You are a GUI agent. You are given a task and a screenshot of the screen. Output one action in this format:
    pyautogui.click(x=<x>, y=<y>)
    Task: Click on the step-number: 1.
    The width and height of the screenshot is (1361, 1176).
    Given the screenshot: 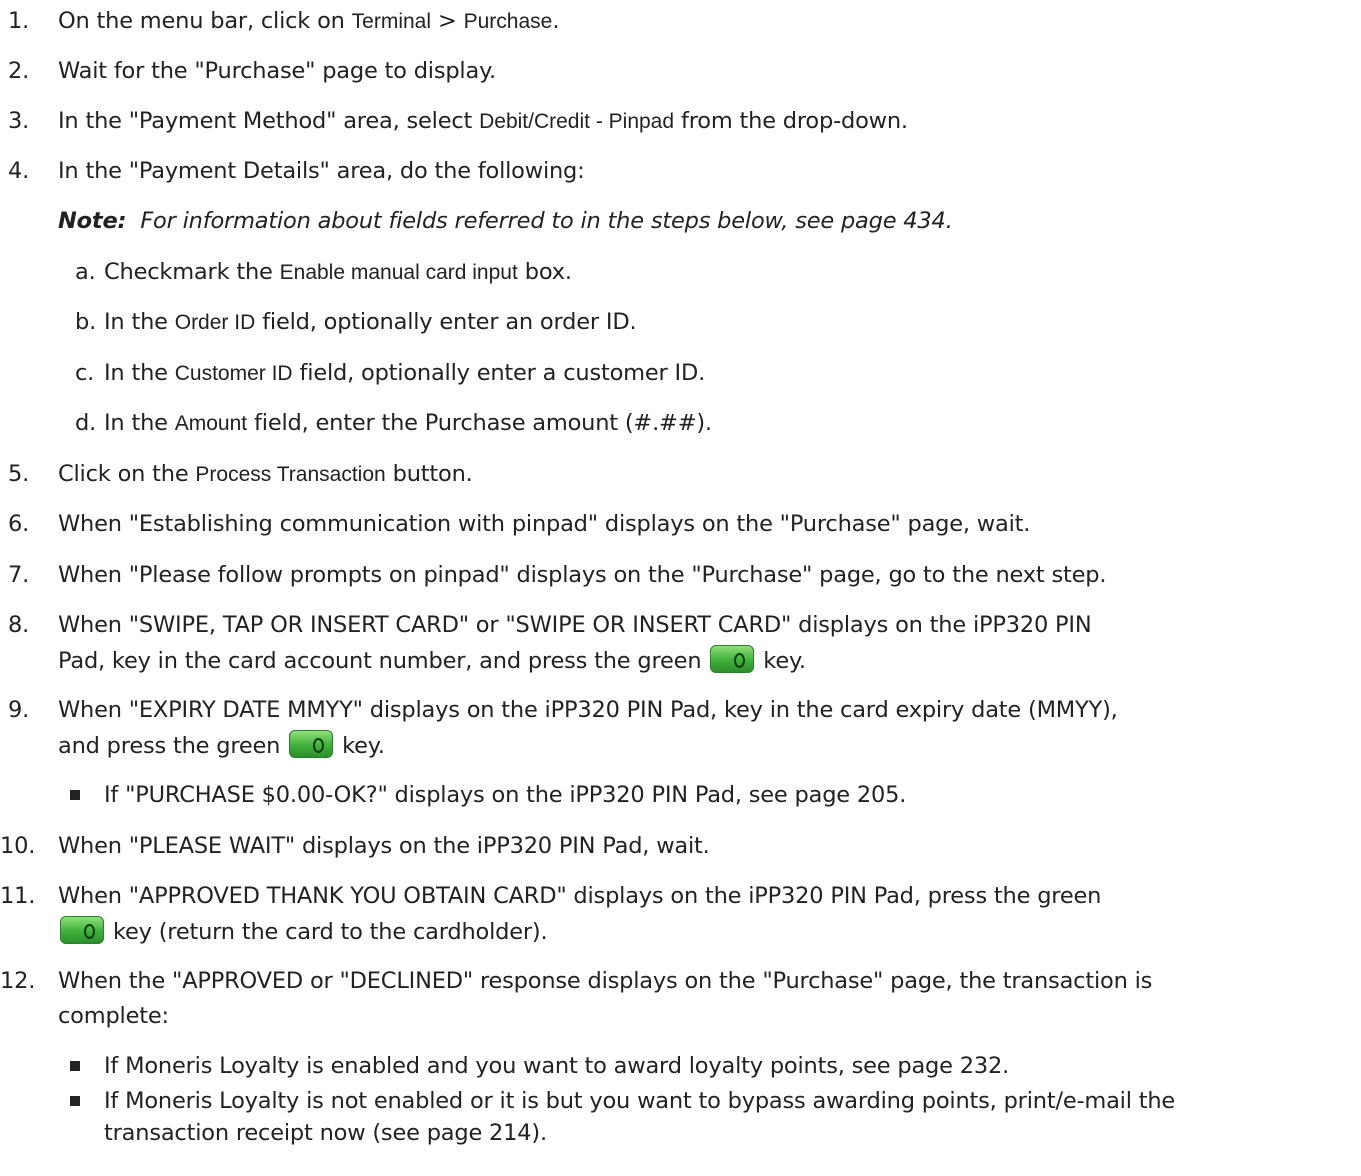 What is the action you would take?
    pyautogui.click(x=19, y=21)
    